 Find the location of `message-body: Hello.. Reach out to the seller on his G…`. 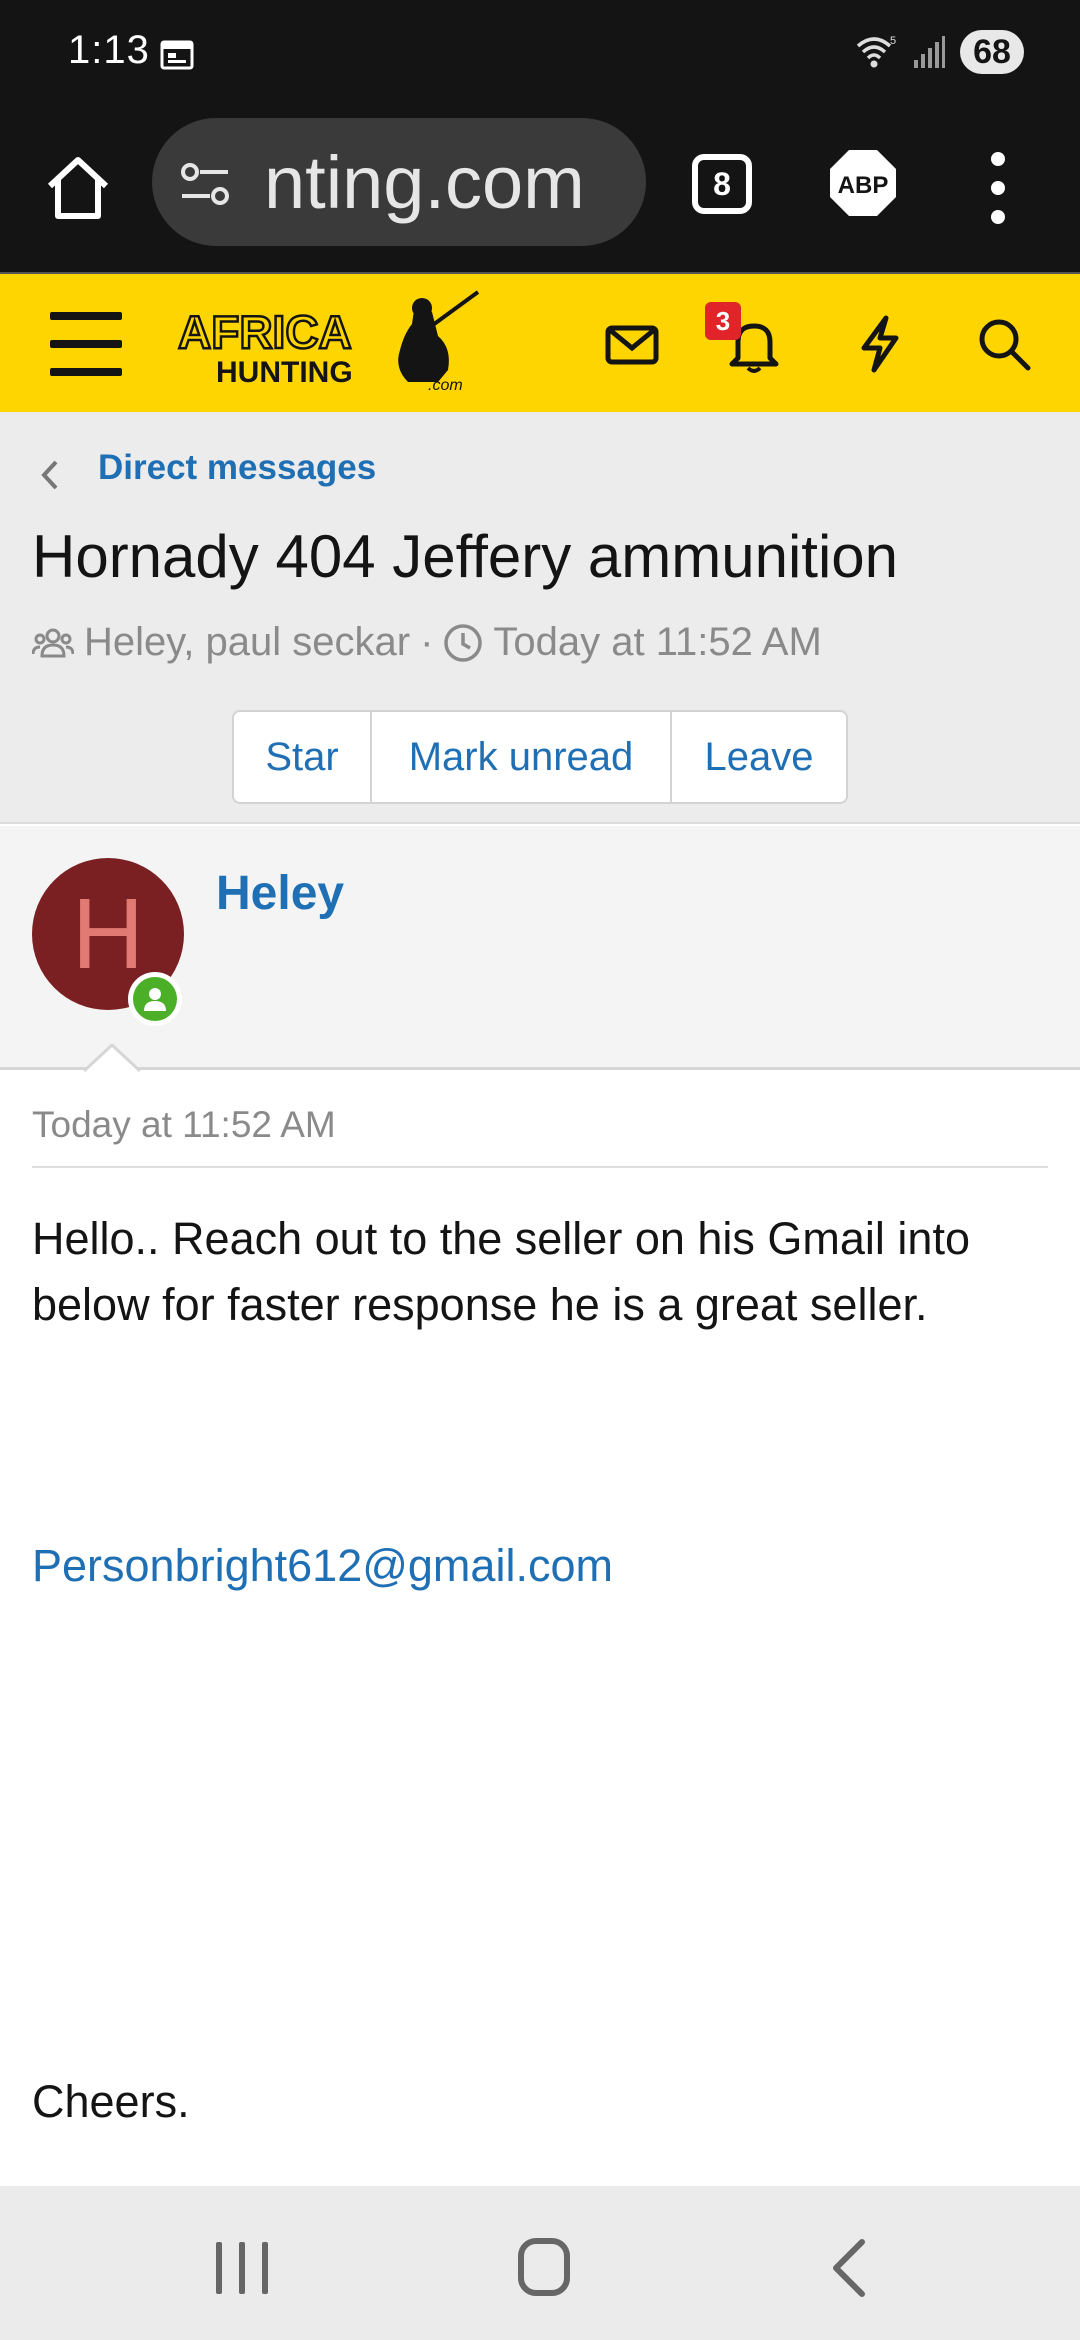

message-body: Hello.. Reach out to the seller on his G… is located at coordinates (501, 1271).